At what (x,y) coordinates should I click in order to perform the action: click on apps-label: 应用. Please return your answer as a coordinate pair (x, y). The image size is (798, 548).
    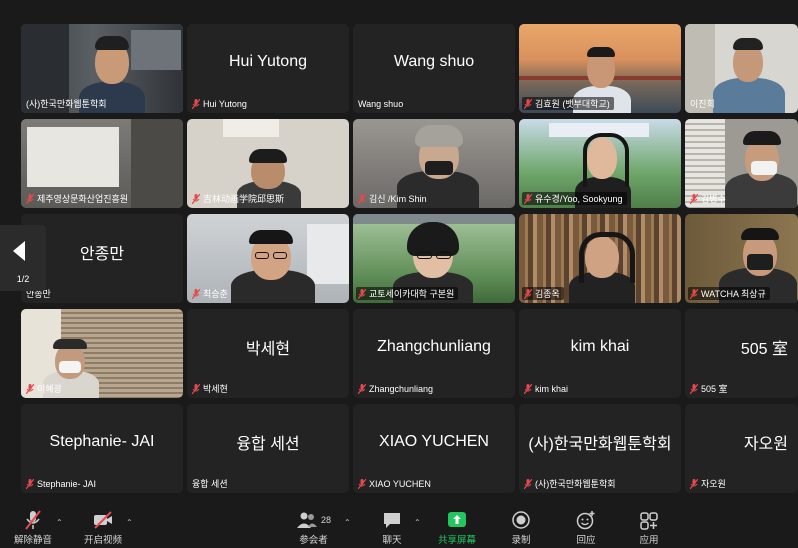
    Looking at the image, I should click on (649, 540).